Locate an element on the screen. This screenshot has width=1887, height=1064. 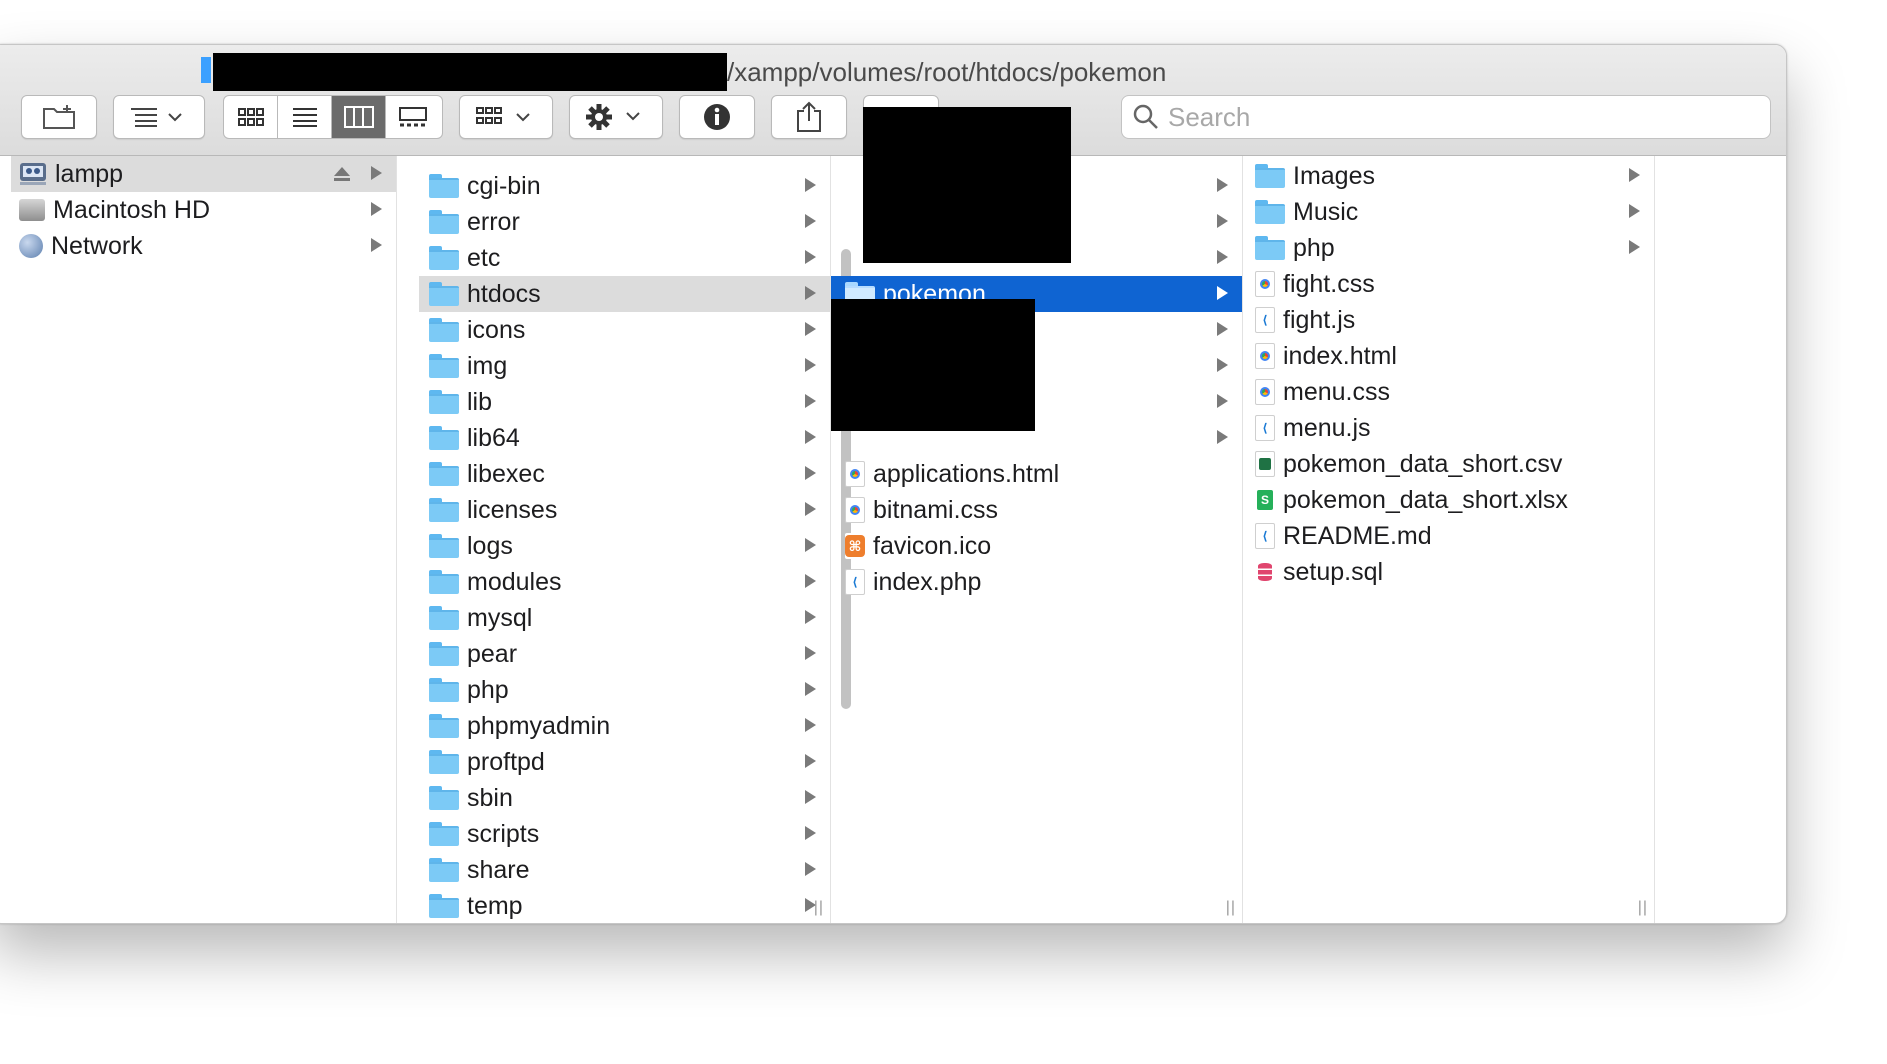
sidebar-item-lampp: lampp is located at coordinates (203, 174).